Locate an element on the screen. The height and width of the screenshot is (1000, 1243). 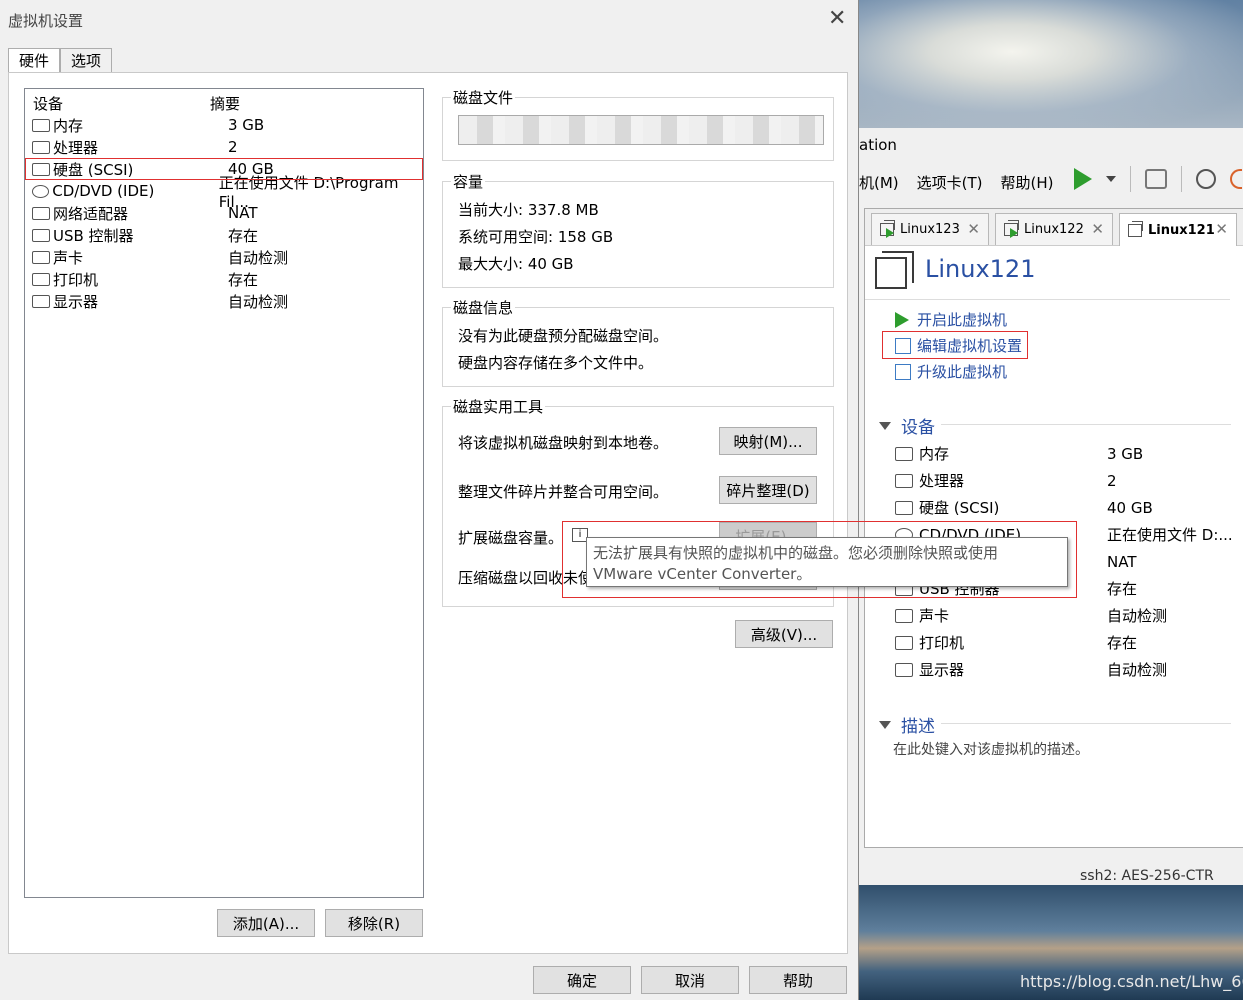
tab-linux121: Linux121 ✕ is located at coordinates (1178, 229).